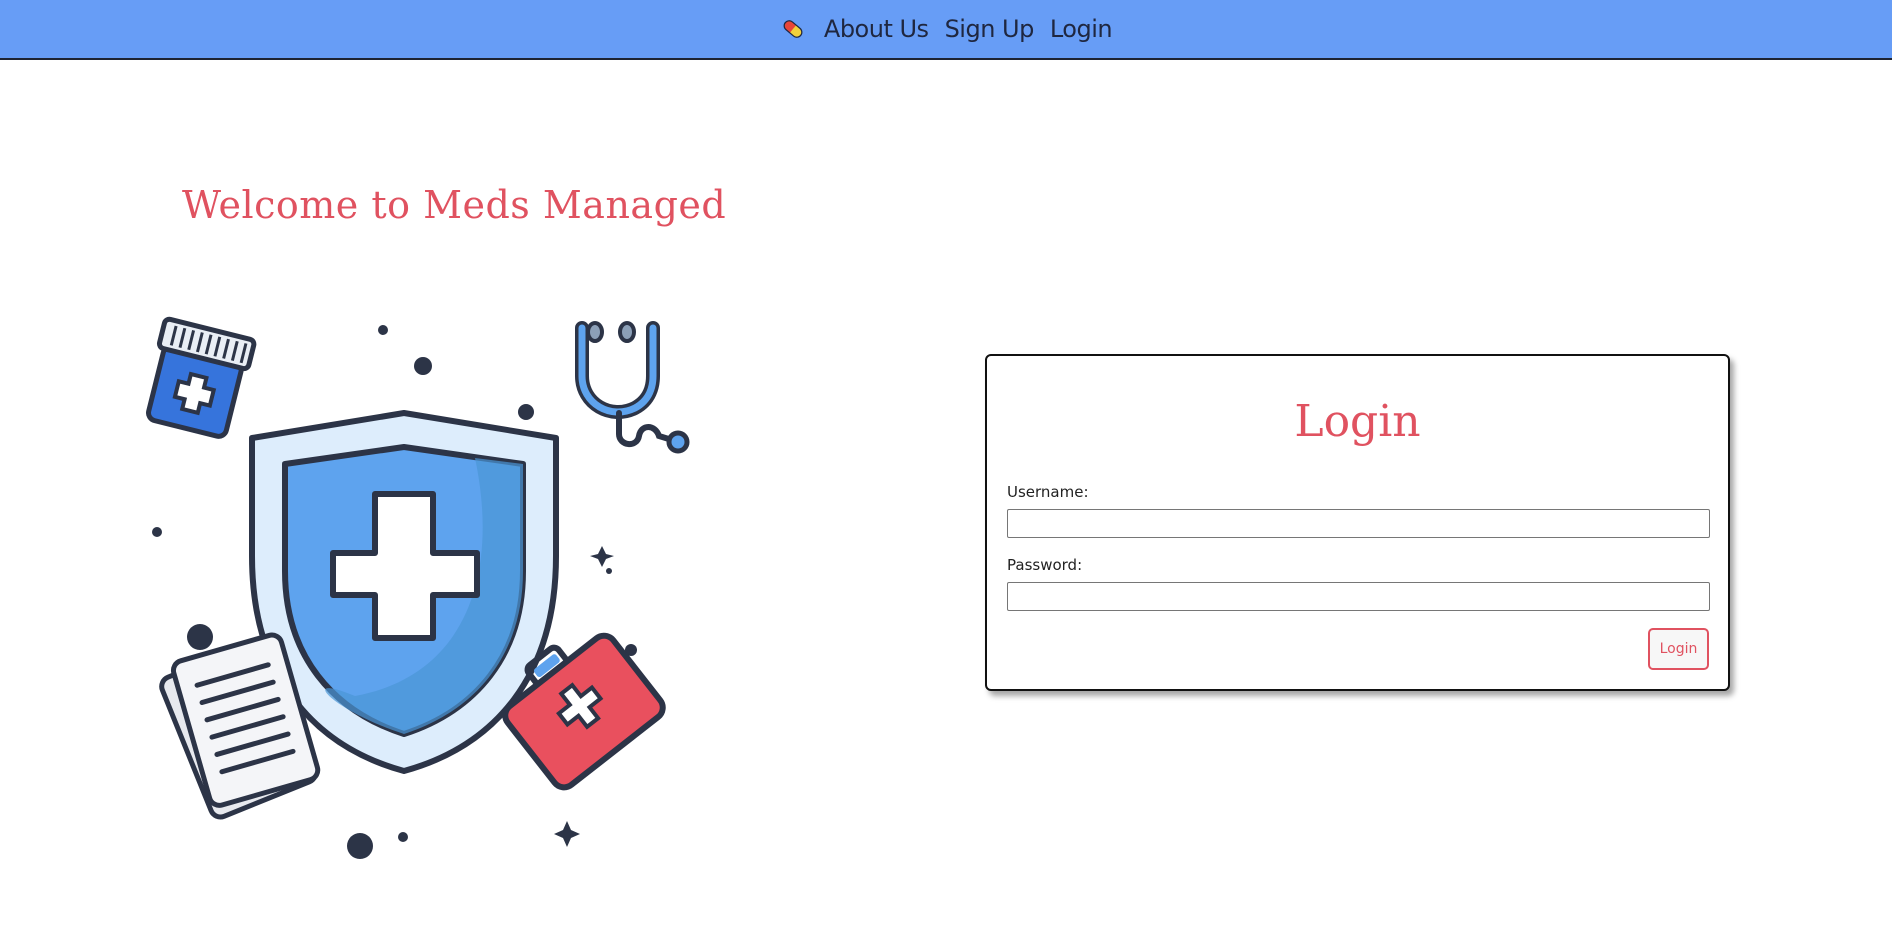 This screenshot has width=1892, height=939. I want to click on nav-login: Login, so click(1081, 29).